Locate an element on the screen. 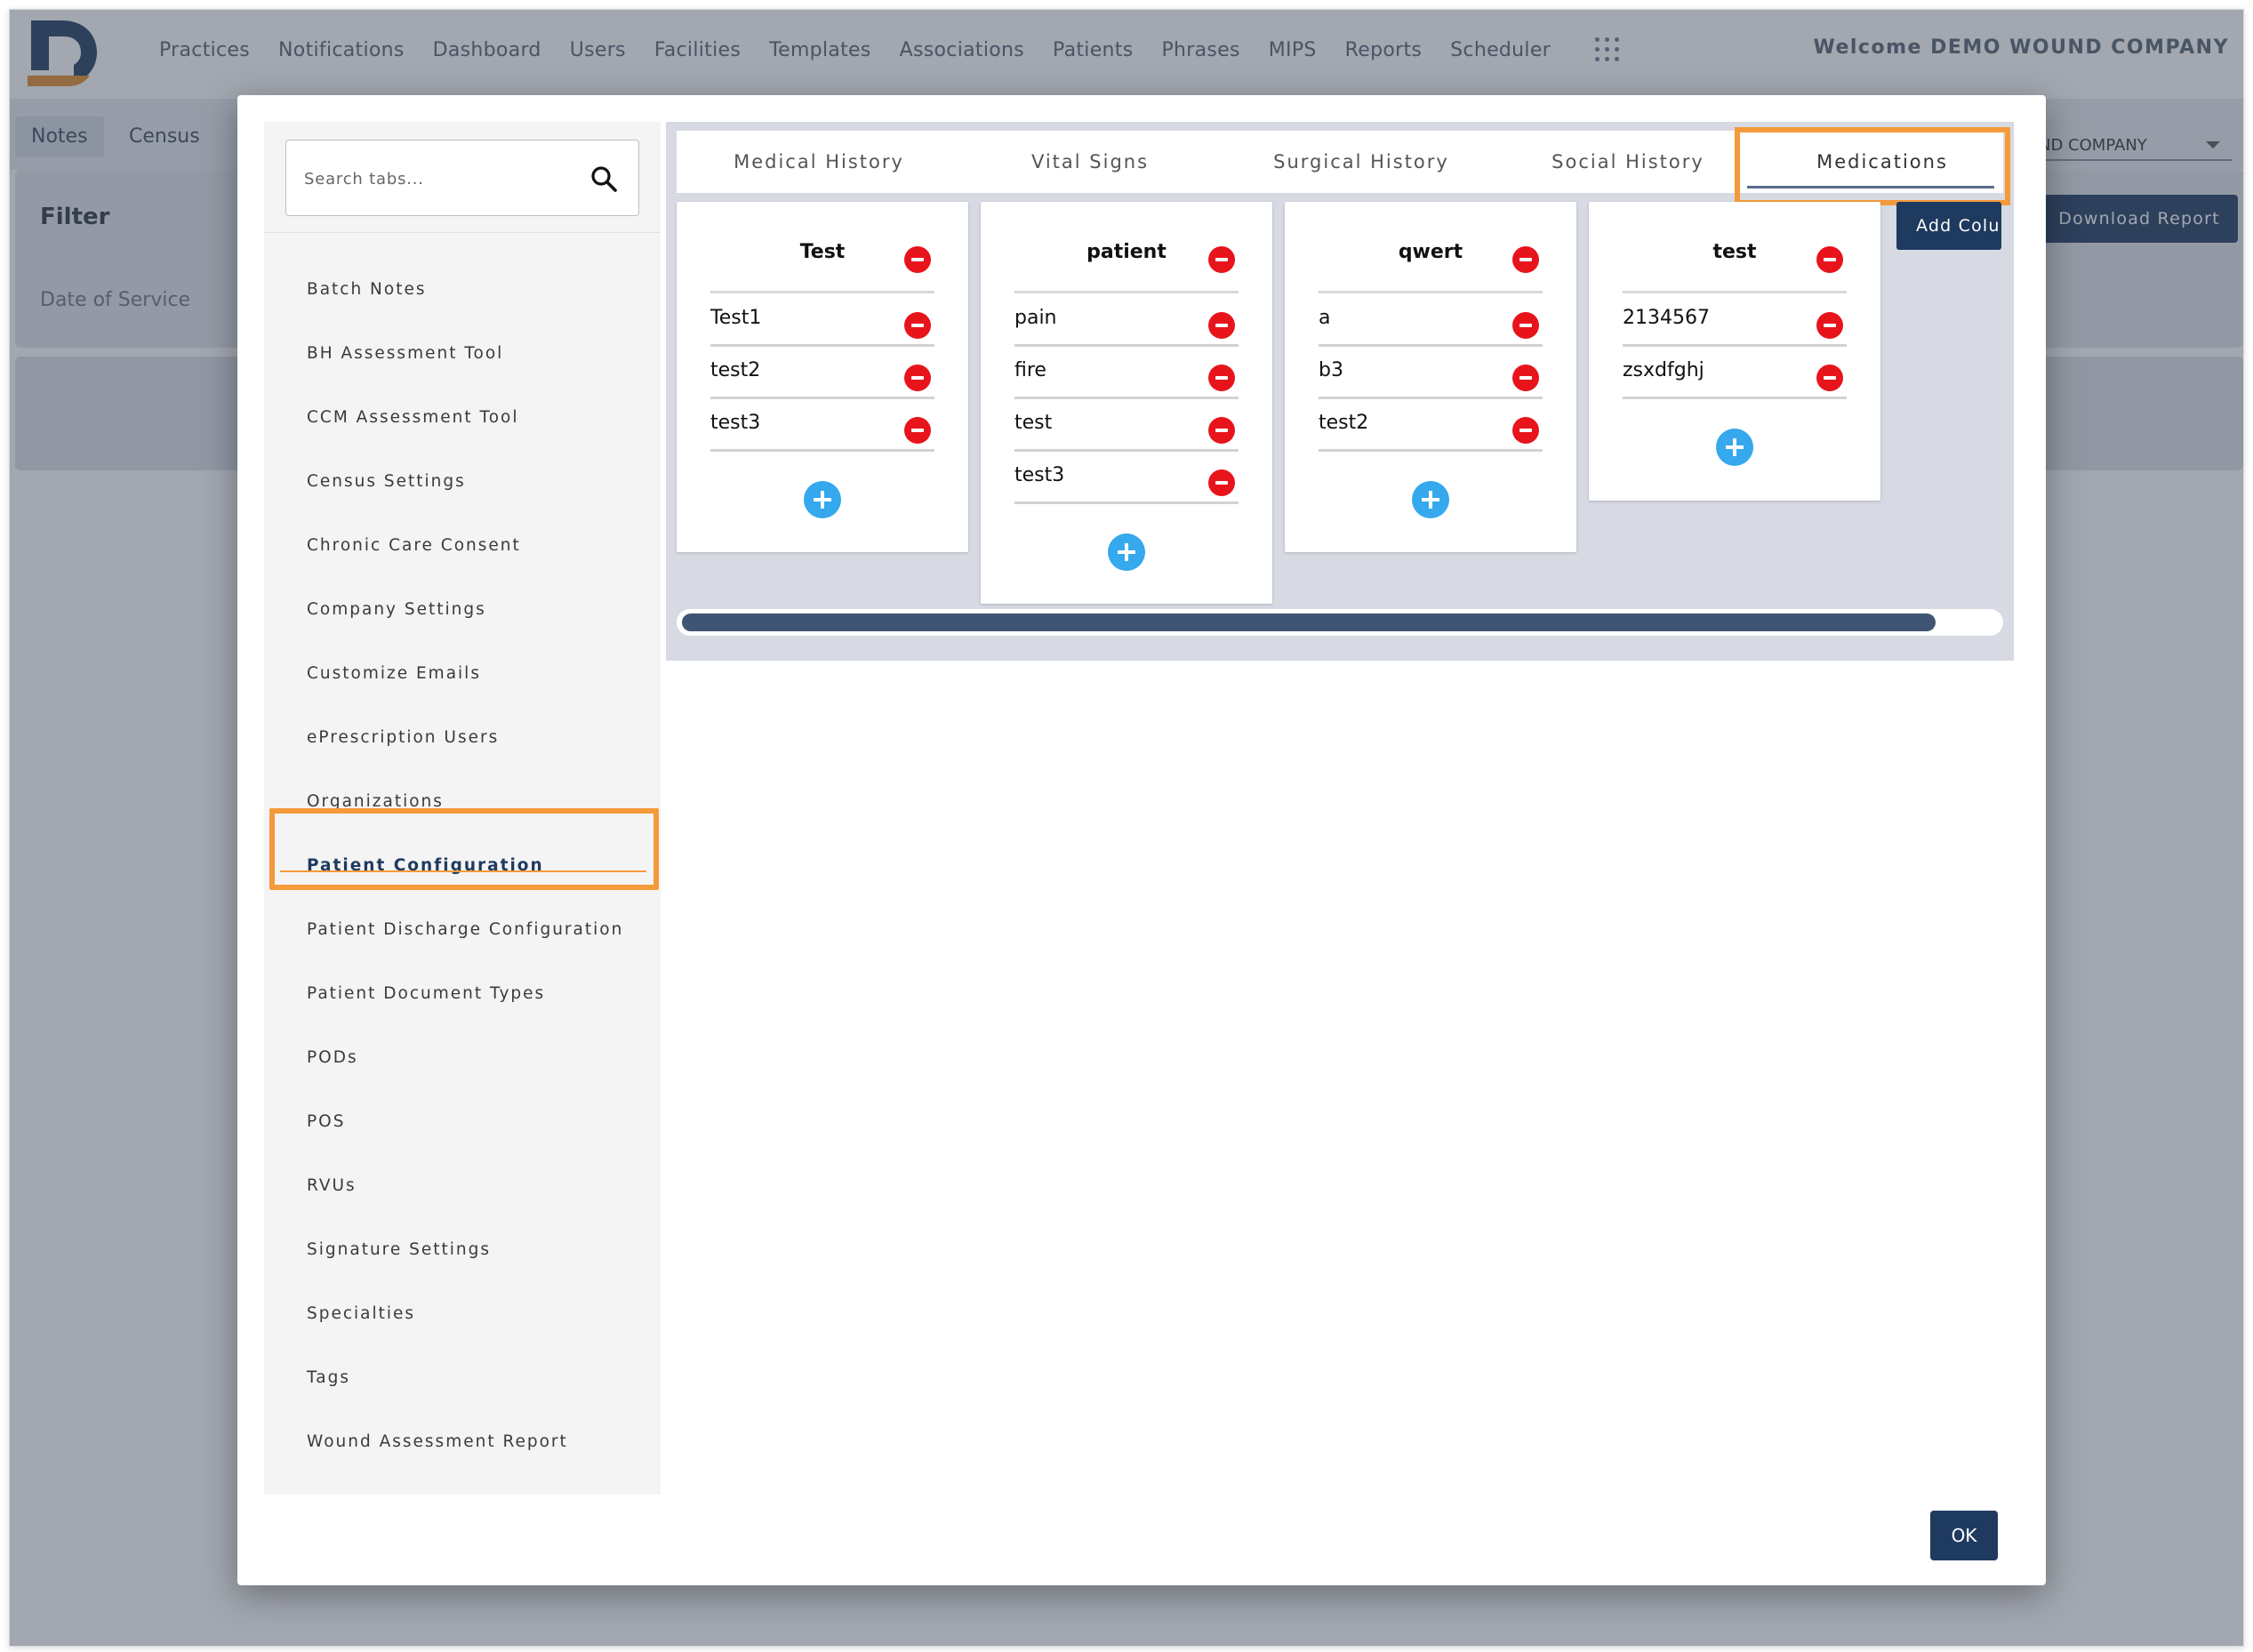  sidebar-item-tags: Tags is located at coordinates (328, 1378).